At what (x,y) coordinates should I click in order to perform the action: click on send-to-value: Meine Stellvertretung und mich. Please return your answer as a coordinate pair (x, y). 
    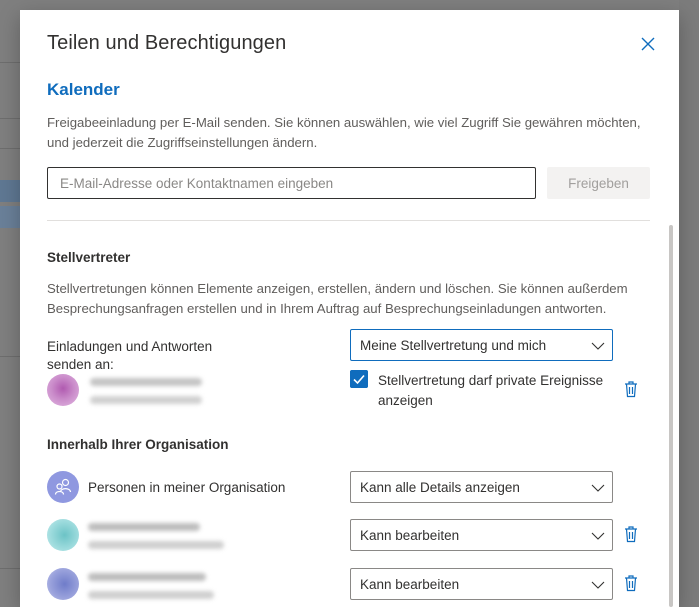
    Looking at the image, I should click on (453, 345).